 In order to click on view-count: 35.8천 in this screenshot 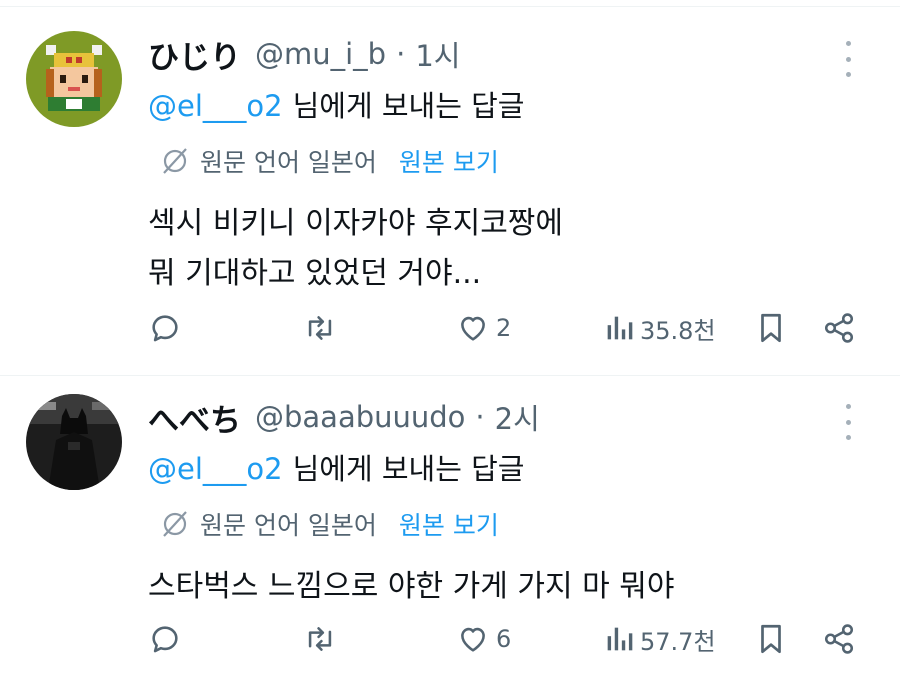, I will do `click(678, 330)`.